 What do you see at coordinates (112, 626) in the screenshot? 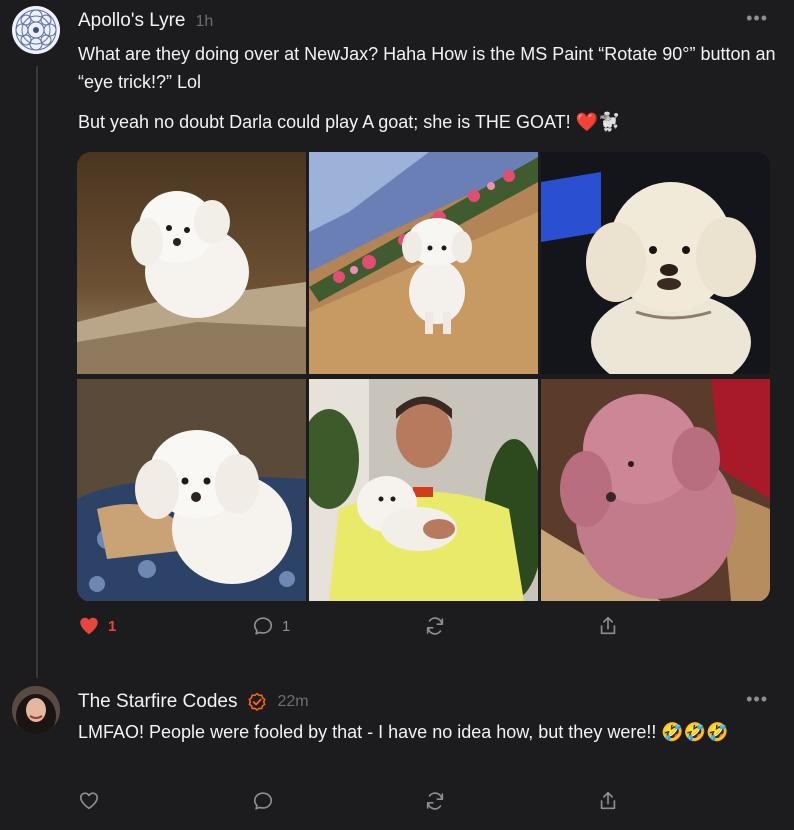
I see `like-count: 1` at bounding box center [112, 626].